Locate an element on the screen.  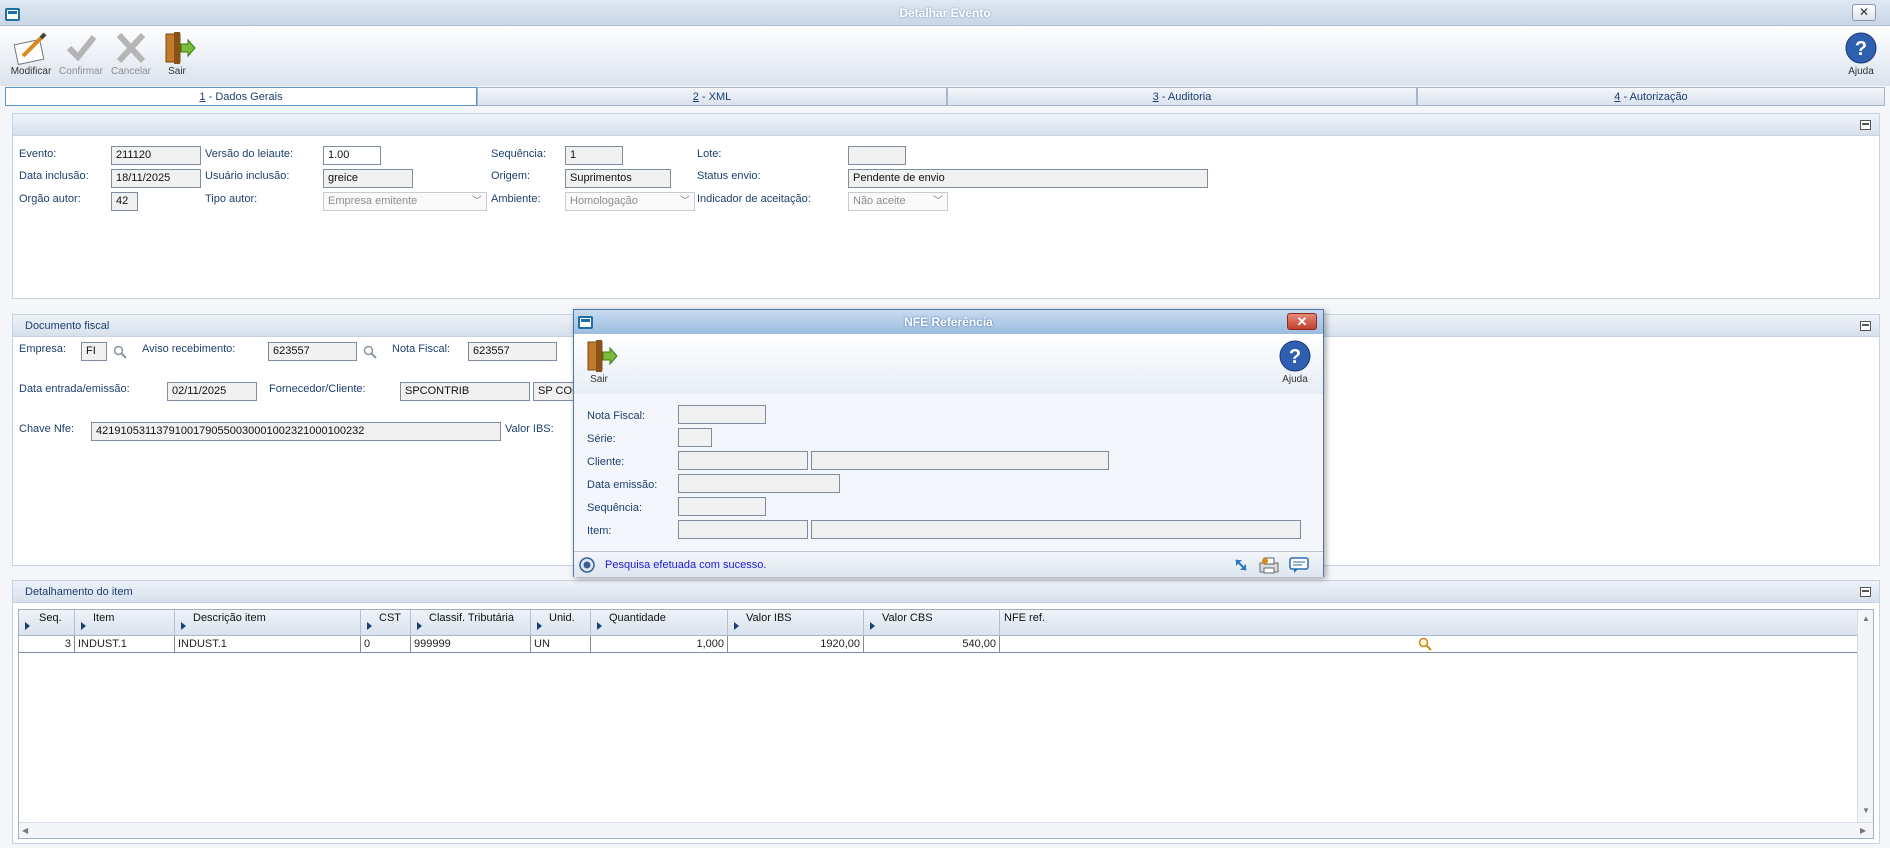
column-header-valor-cbs: Valor CBS is located at coordinates (932, 623).